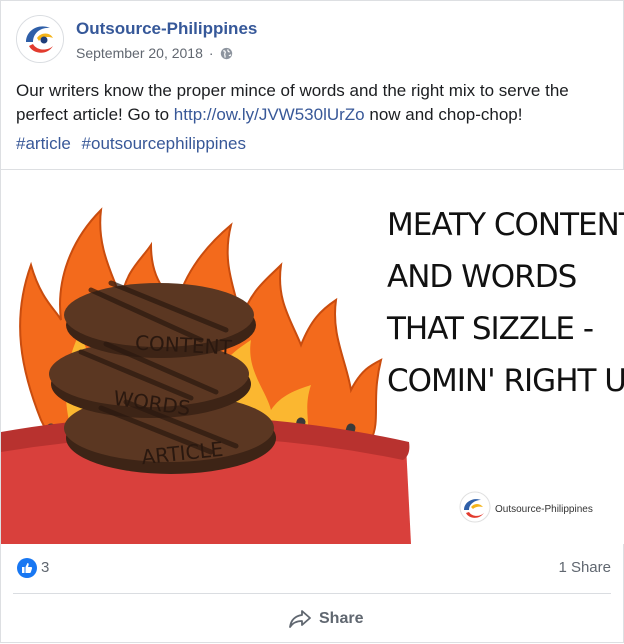 The image size is (624, 644). I want to click on headline-line-1: MEATY CONTENT, so click(505, 225).